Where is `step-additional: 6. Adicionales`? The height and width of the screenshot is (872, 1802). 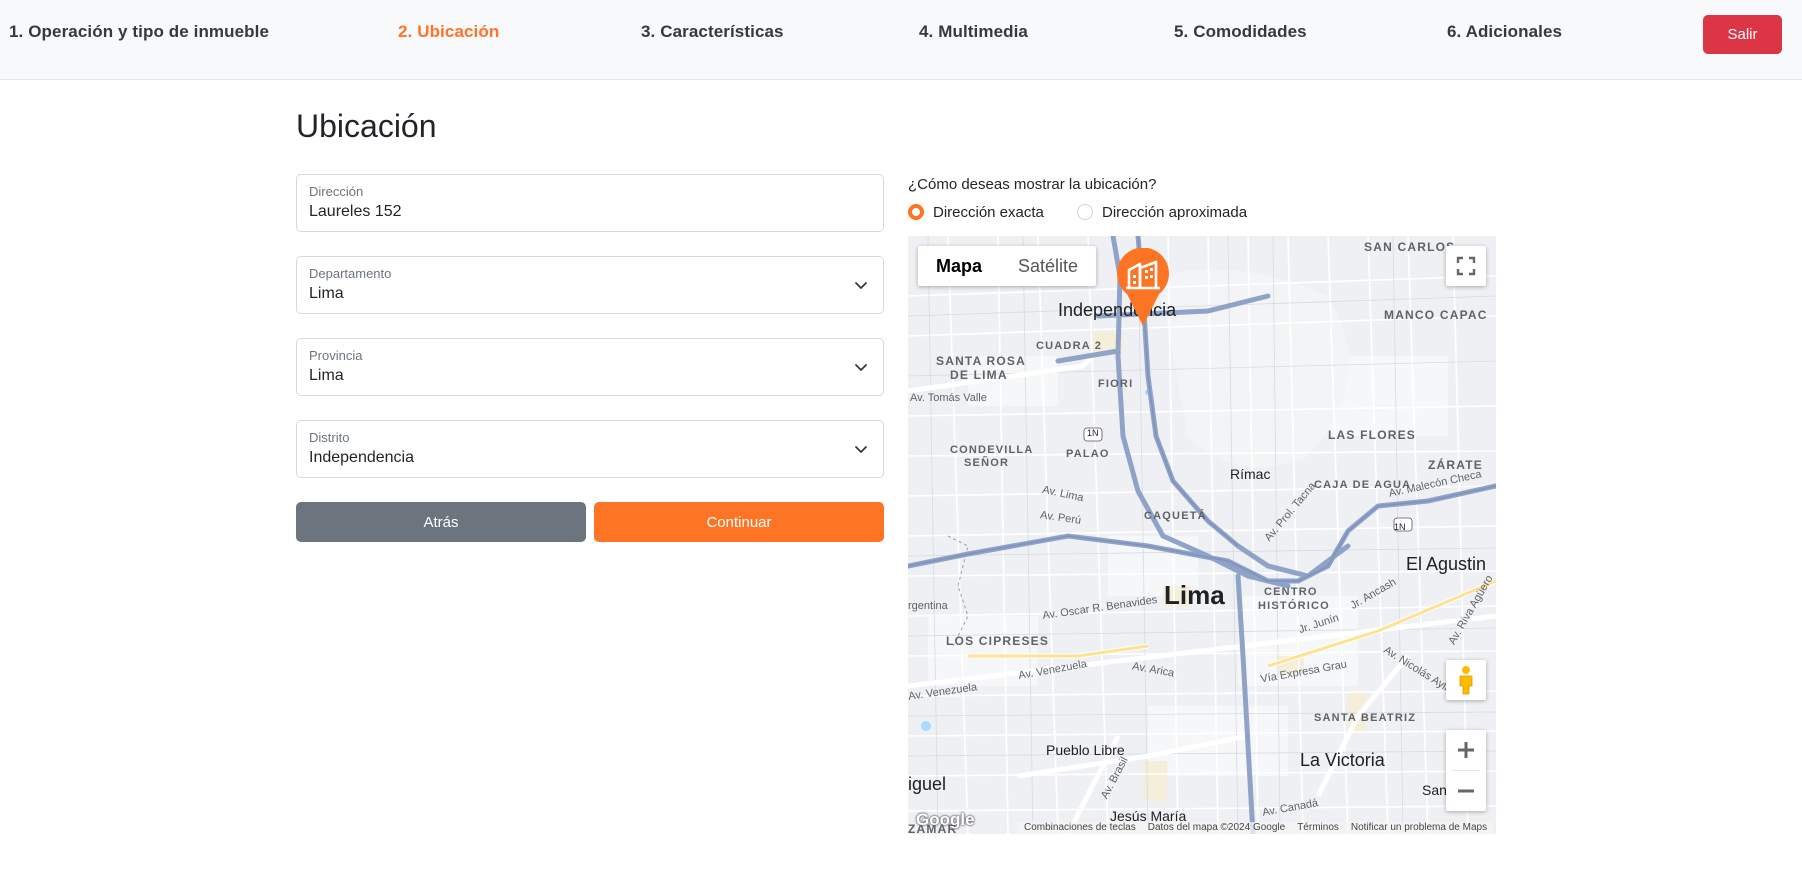 step-additional: 6. Adicionales is located at coordinates (1504, 32).